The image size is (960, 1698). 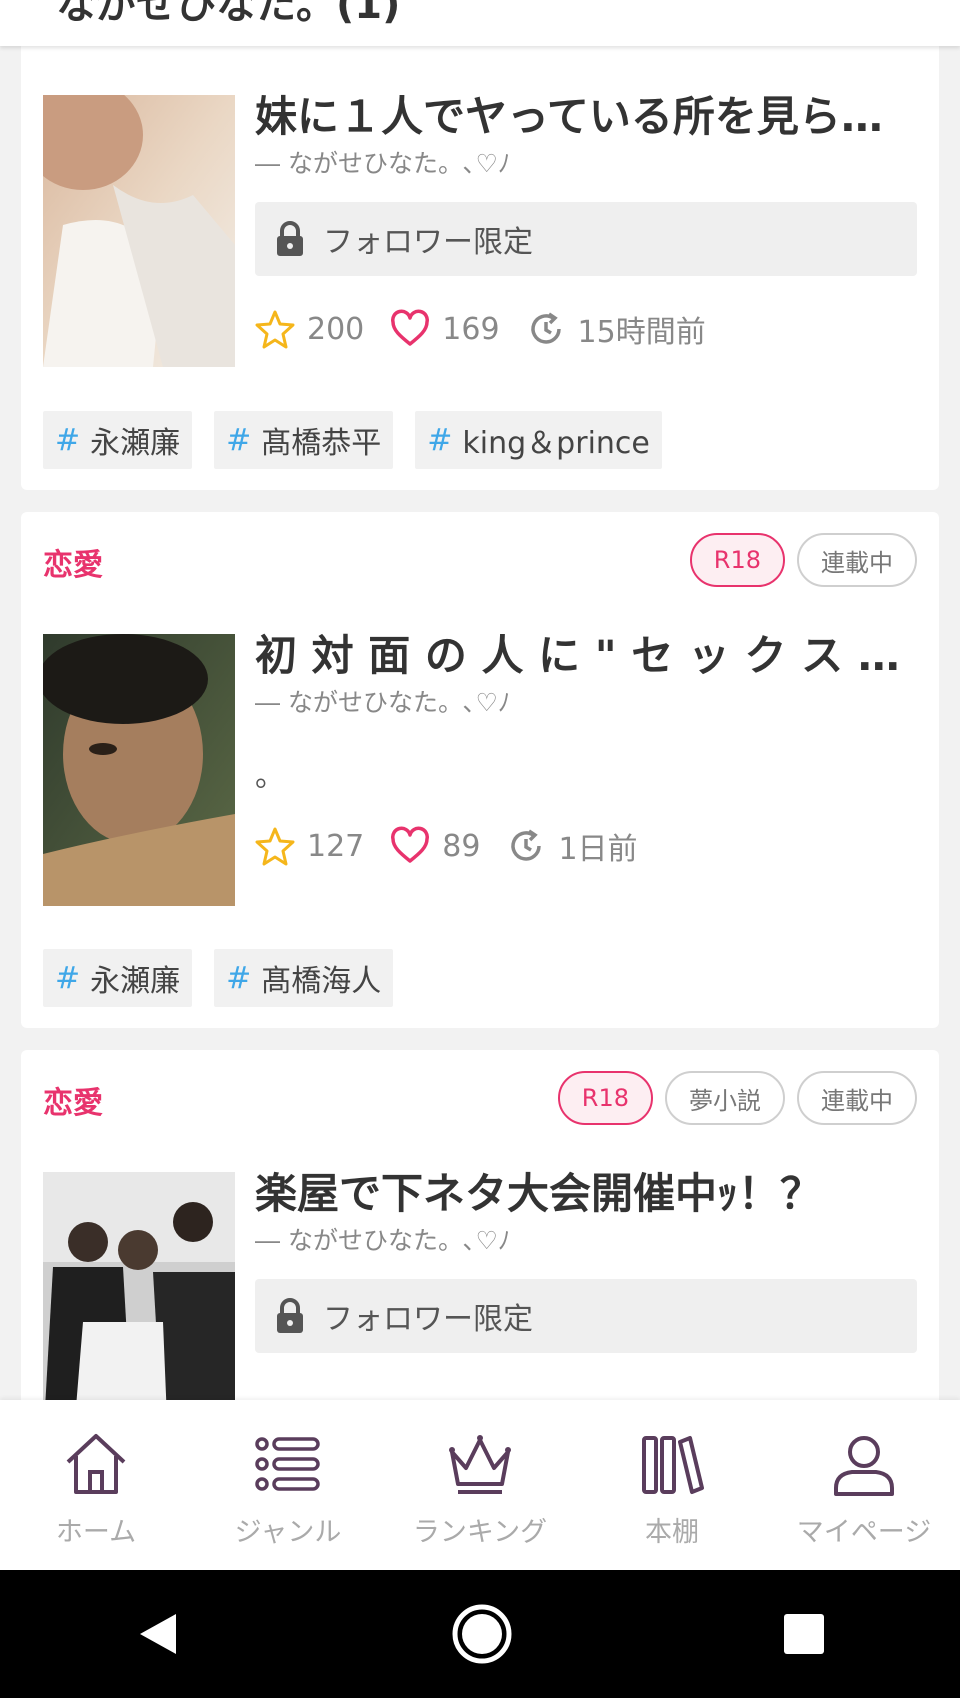 I want to click on badge-row: R18 夢小説 連載中, so click(x=737, y=1098).